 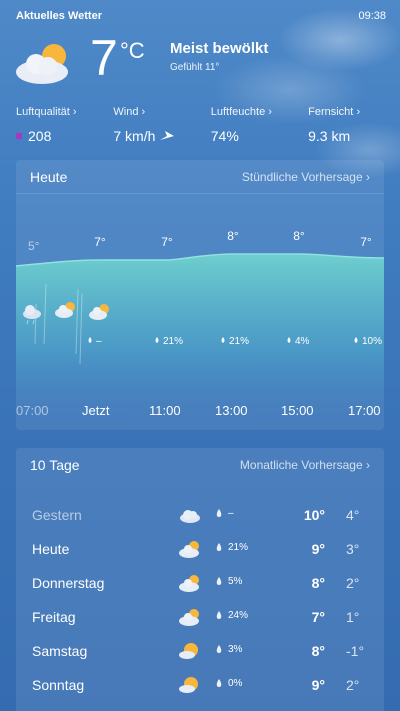 What do you see at coordinates (314, 515) in the screenshot?
I see `high-temp: 10°` at bounding box center [314, 515].